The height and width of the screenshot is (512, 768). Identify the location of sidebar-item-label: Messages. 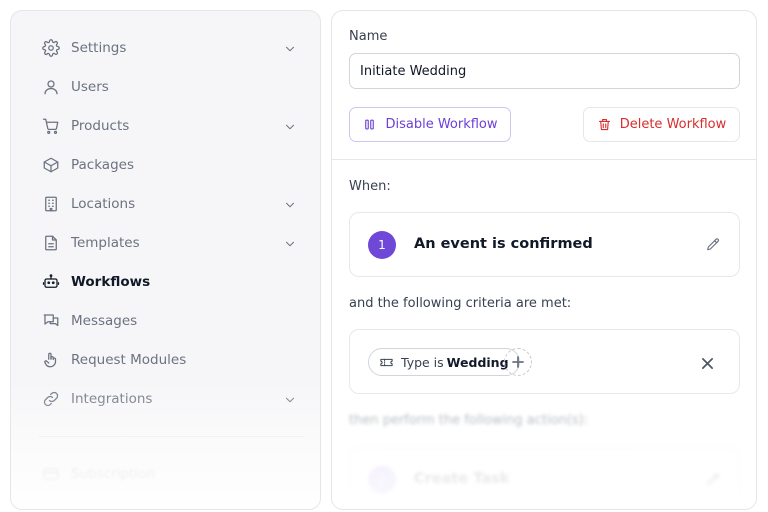
(104, 321).